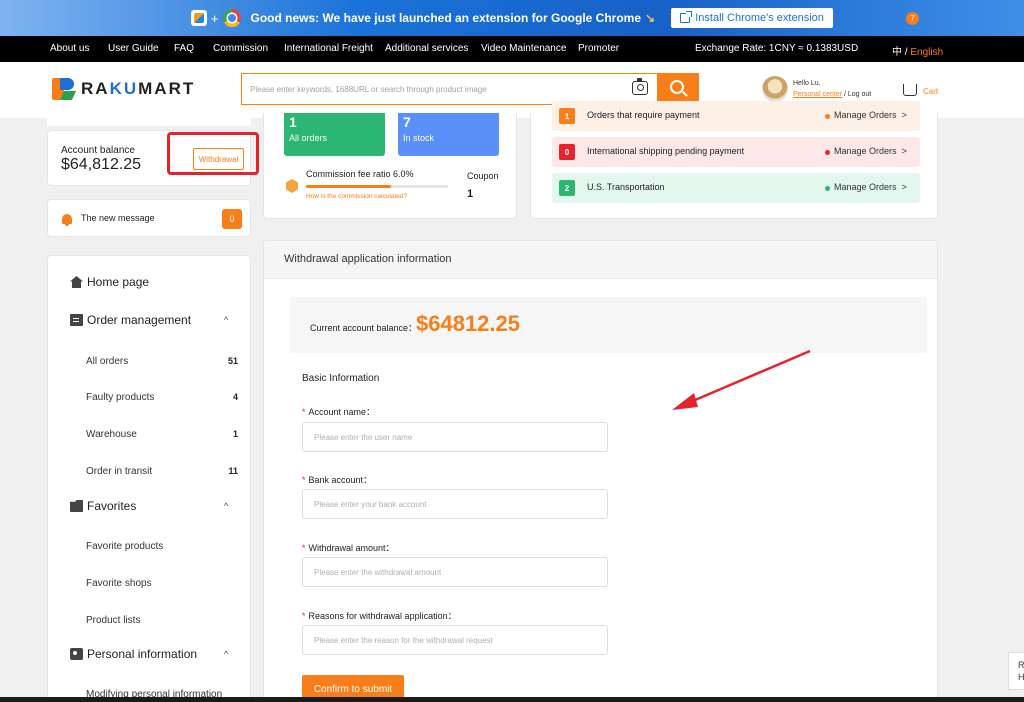  What do you see at coordinates (600, 260) in the screenshot?
I see `withdrawal-panel-header: Withdrawal application information` at bounding box center [600, 260].